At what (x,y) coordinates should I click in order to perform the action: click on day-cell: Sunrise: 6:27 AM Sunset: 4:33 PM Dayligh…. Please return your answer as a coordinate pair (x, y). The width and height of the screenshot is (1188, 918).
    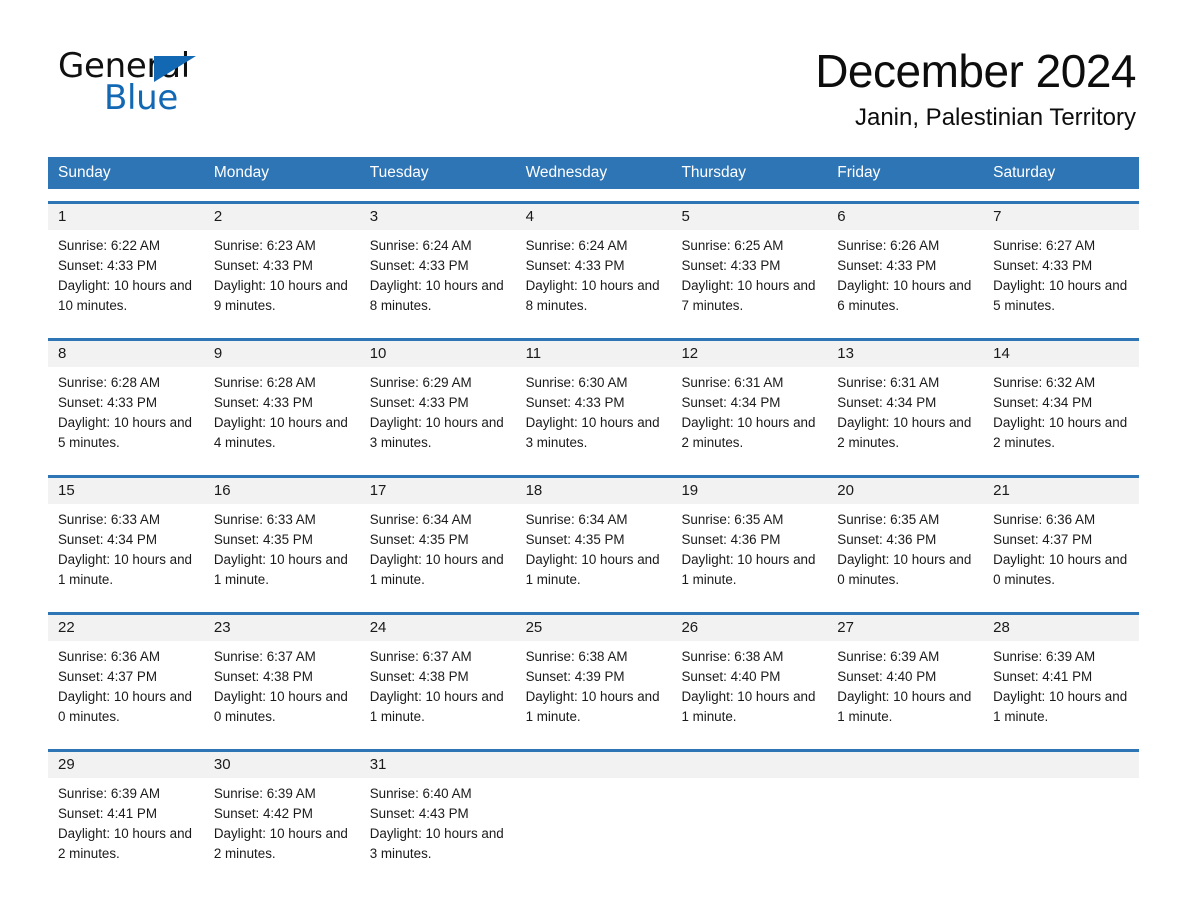
    Looking at the image, I should click on (1061, 278).